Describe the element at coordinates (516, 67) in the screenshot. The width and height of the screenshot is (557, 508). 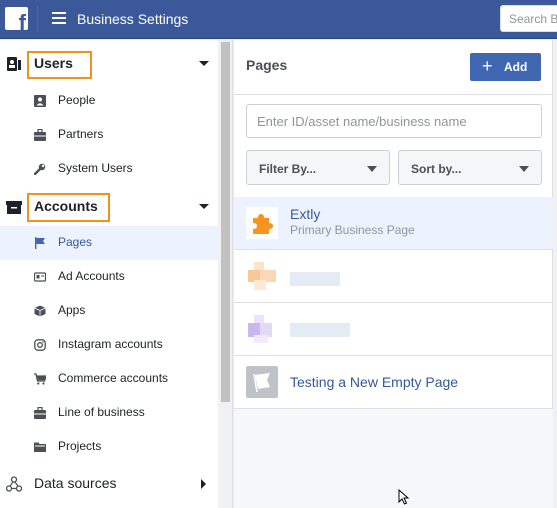
I see `add-button-label: Add` at that location.